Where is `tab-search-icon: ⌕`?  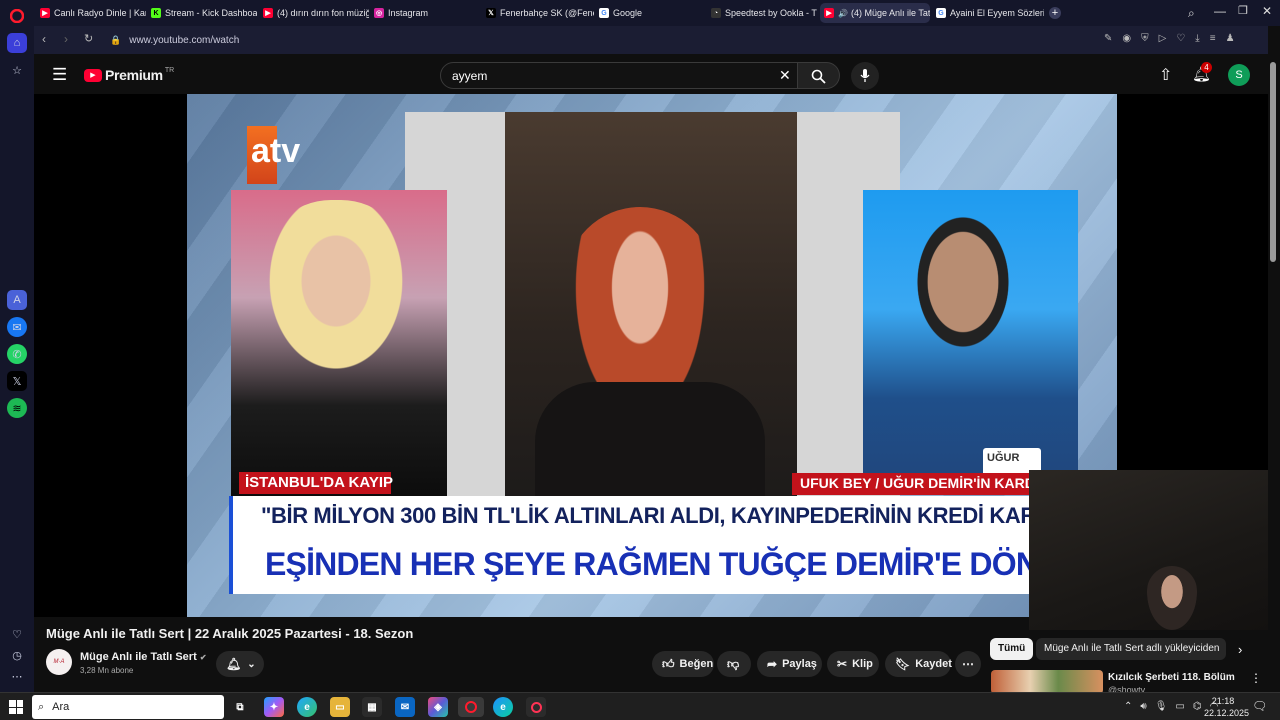 tab-search-icon: ⌕ is located at coordinates (1191, 13).